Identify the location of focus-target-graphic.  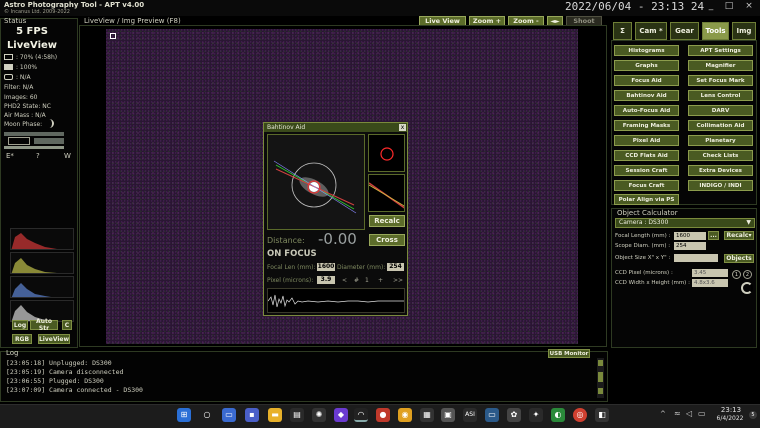
(387, 154).